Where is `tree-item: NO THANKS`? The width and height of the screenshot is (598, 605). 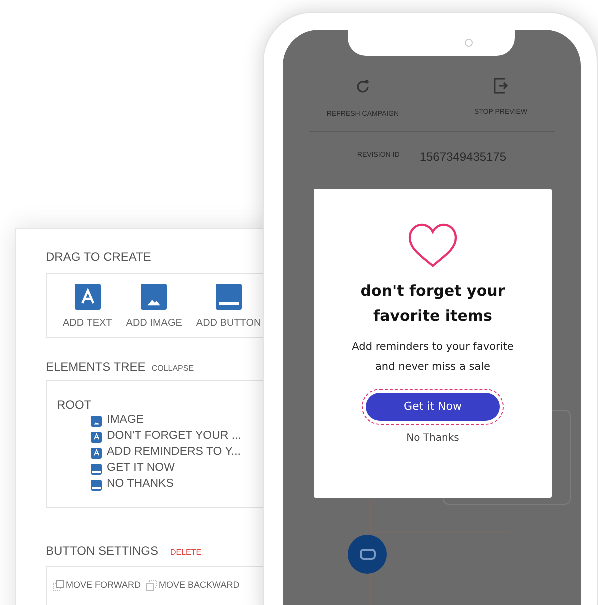 tree-item: NO THANKS is located at coordinates (140, 485).